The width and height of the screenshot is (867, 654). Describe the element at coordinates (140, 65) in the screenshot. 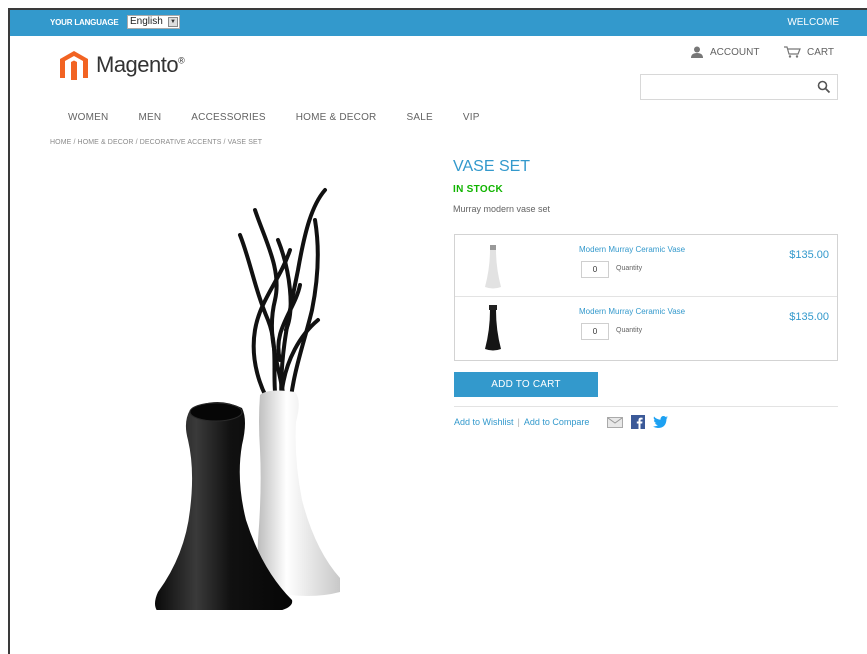

I see `logo-text: Magento®` at that location.